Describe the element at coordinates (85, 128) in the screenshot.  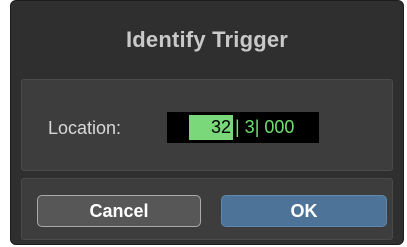
I see `location-label: Location:` at that location.